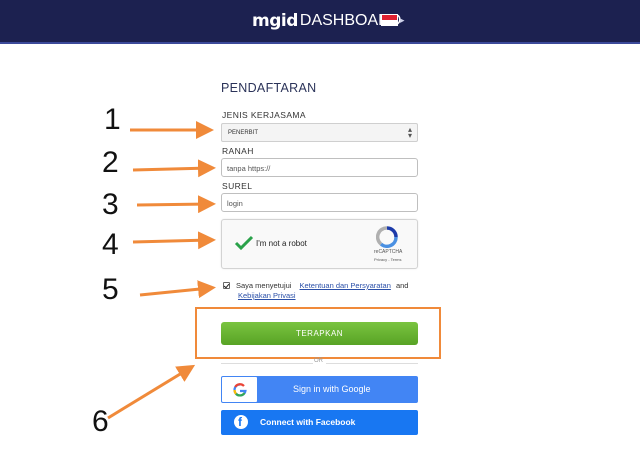  I want to click on annotation-number-4: 4, so click(110, 244).